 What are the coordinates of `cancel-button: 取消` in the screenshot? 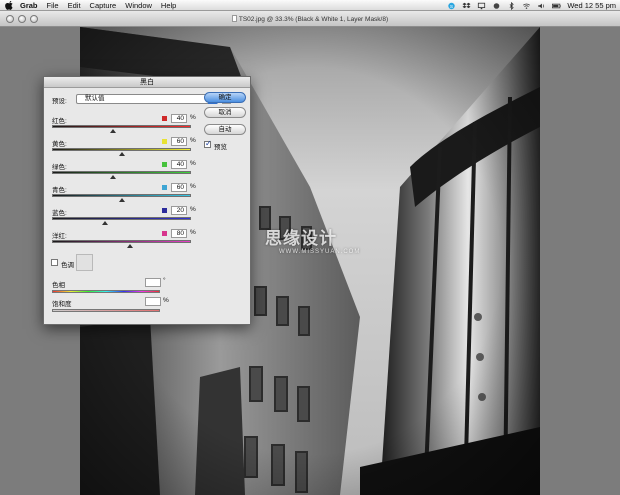 It's located at (225, 112).